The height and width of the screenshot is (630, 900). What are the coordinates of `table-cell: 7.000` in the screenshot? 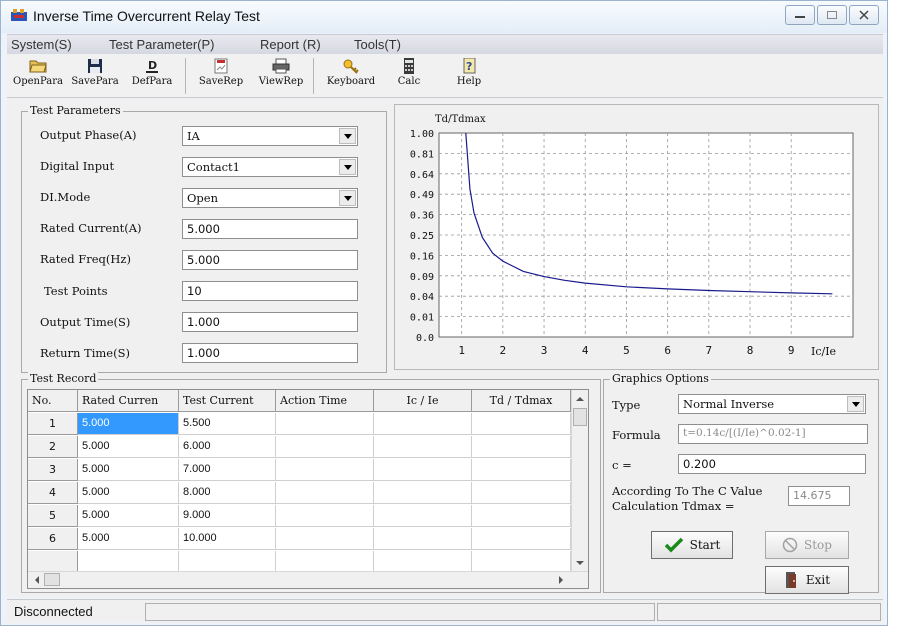 It's located at (227, 470).